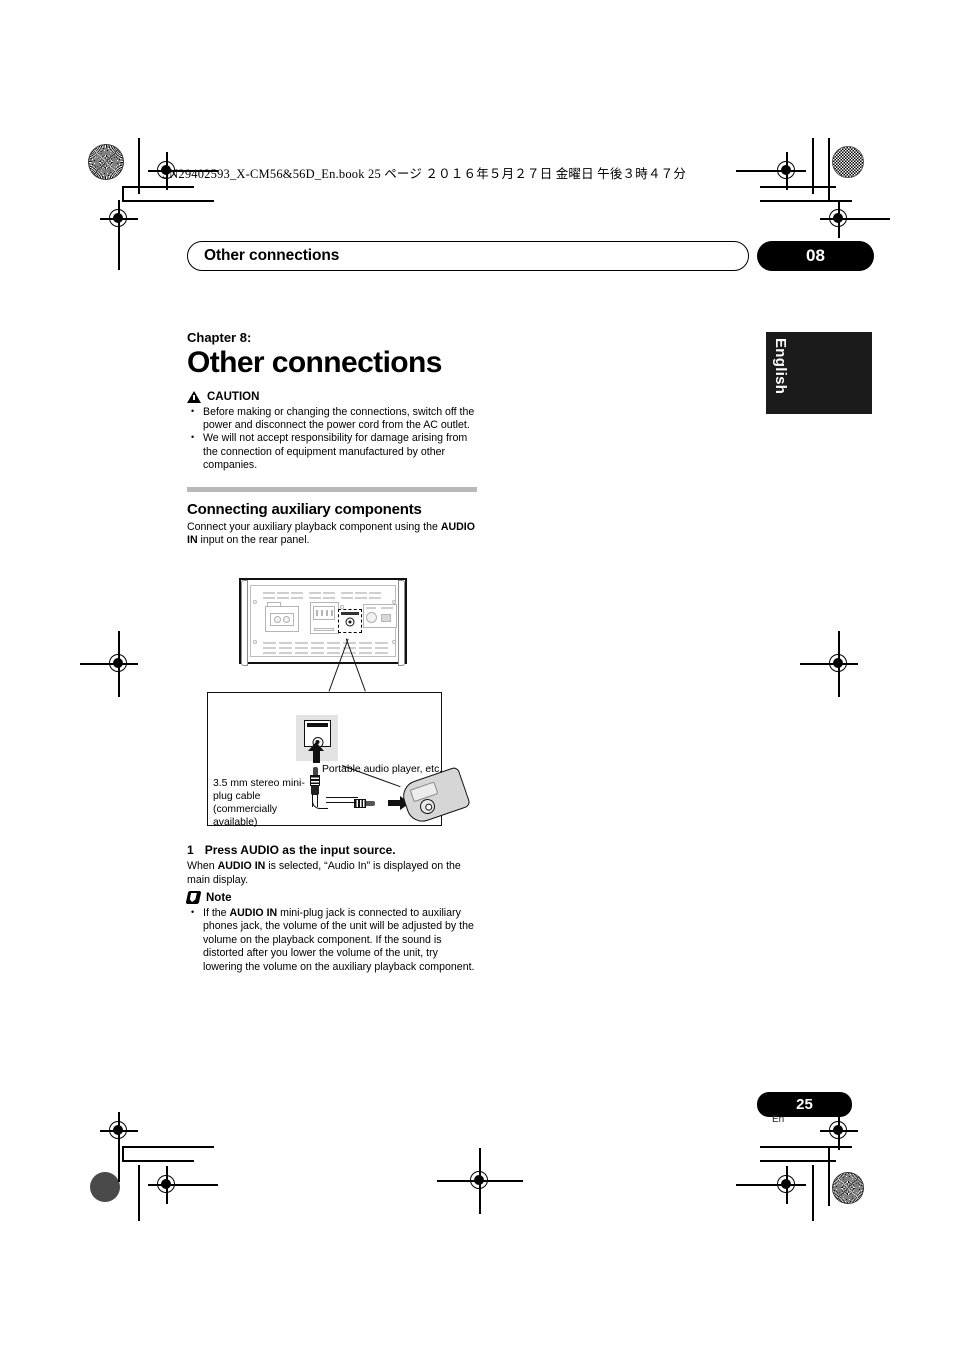 The height and width of the screenshot is (1351, 954). I want to click on rear-panel-body, so click(323, 622).